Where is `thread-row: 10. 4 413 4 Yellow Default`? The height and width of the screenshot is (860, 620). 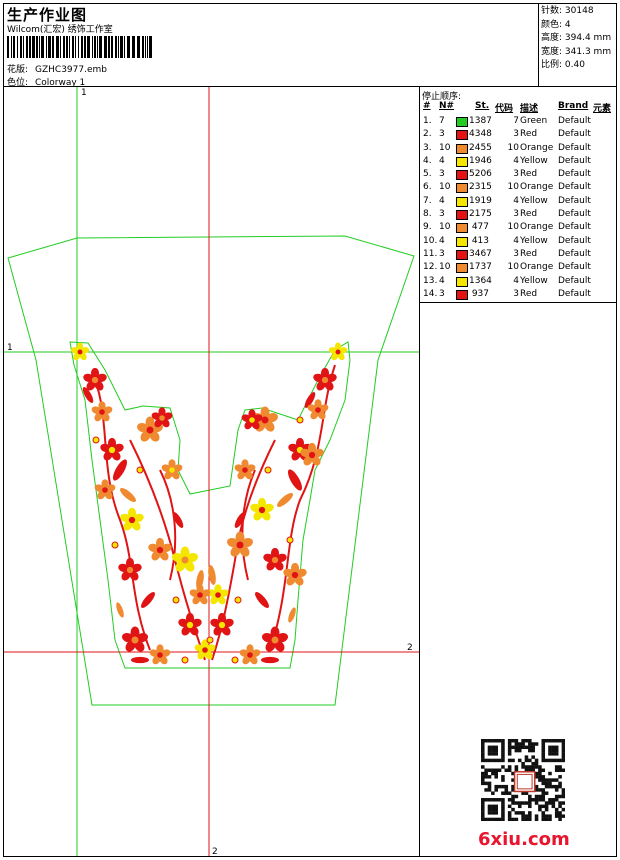
thread-row: 10. 4 413 4 Yellow Default is located at coordinates (519, 241).